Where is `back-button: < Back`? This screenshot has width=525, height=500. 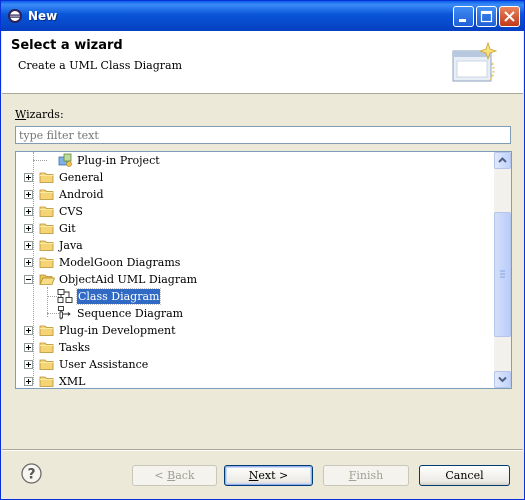
back-button: < Back is located at coordinates (174, 475).